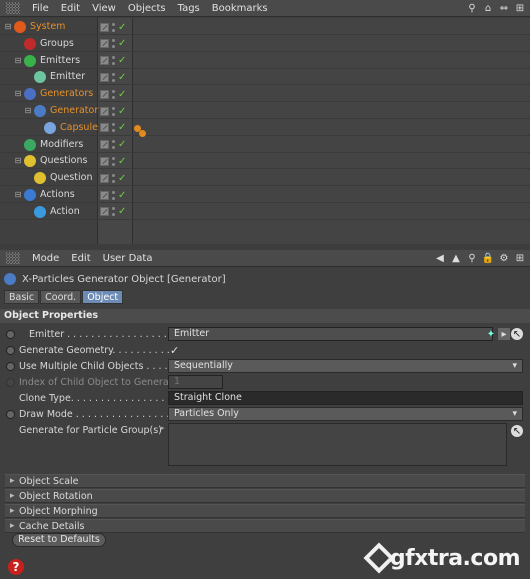 The height and width of the screenshot is (579, 530). What do you see at coordinates (345, 366) in the screenshot?
I see `multiple-child-dropdown: Sequentially` at bounding box center [345, 366].